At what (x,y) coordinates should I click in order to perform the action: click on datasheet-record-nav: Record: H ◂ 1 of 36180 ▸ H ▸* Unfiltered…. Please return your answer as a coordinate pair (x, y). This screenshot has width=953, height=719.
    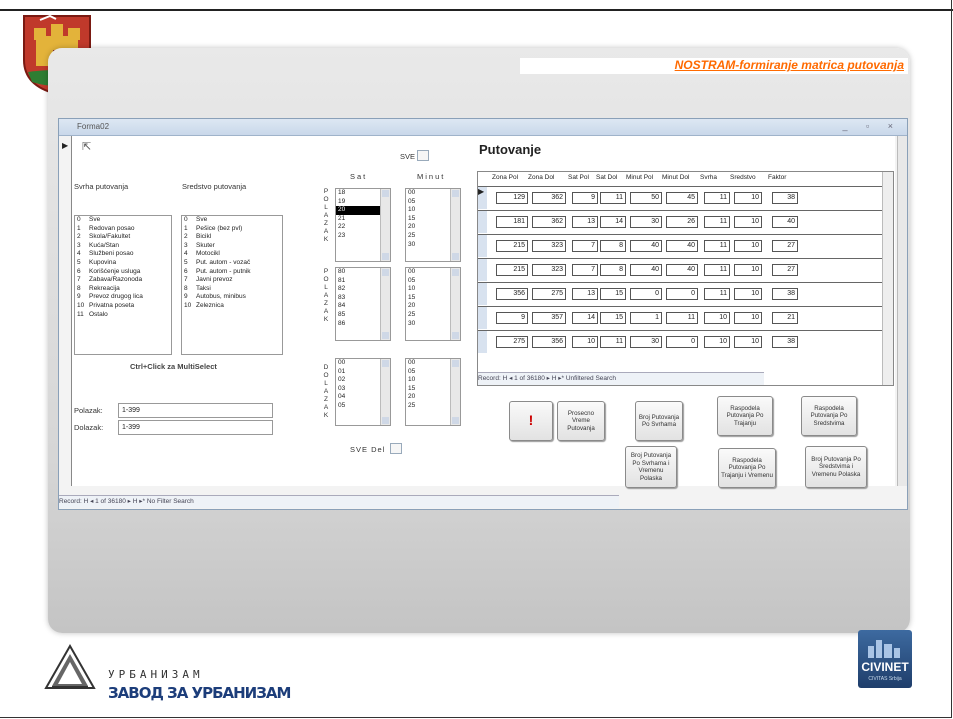
    Looking at the image, I should click on (621, 378).